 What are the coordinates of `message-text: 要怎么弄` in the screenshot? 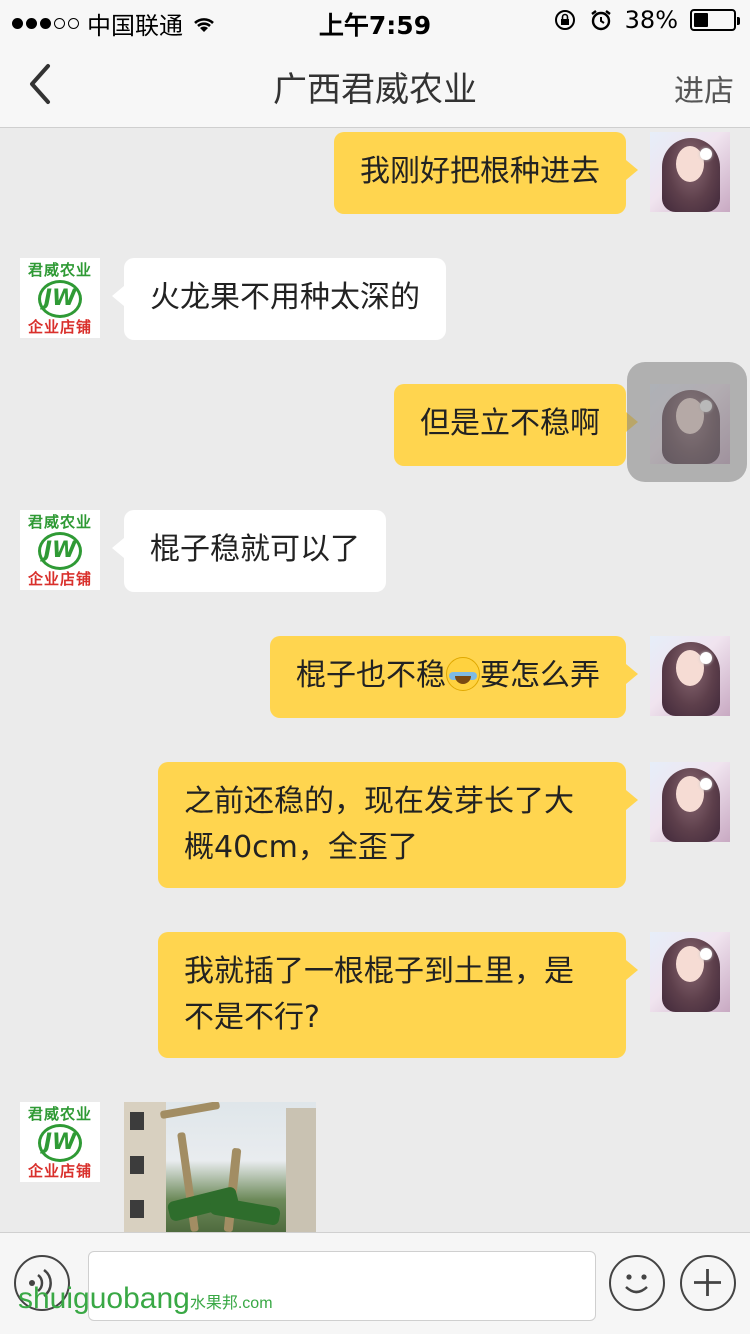 It's located at (540, 675).